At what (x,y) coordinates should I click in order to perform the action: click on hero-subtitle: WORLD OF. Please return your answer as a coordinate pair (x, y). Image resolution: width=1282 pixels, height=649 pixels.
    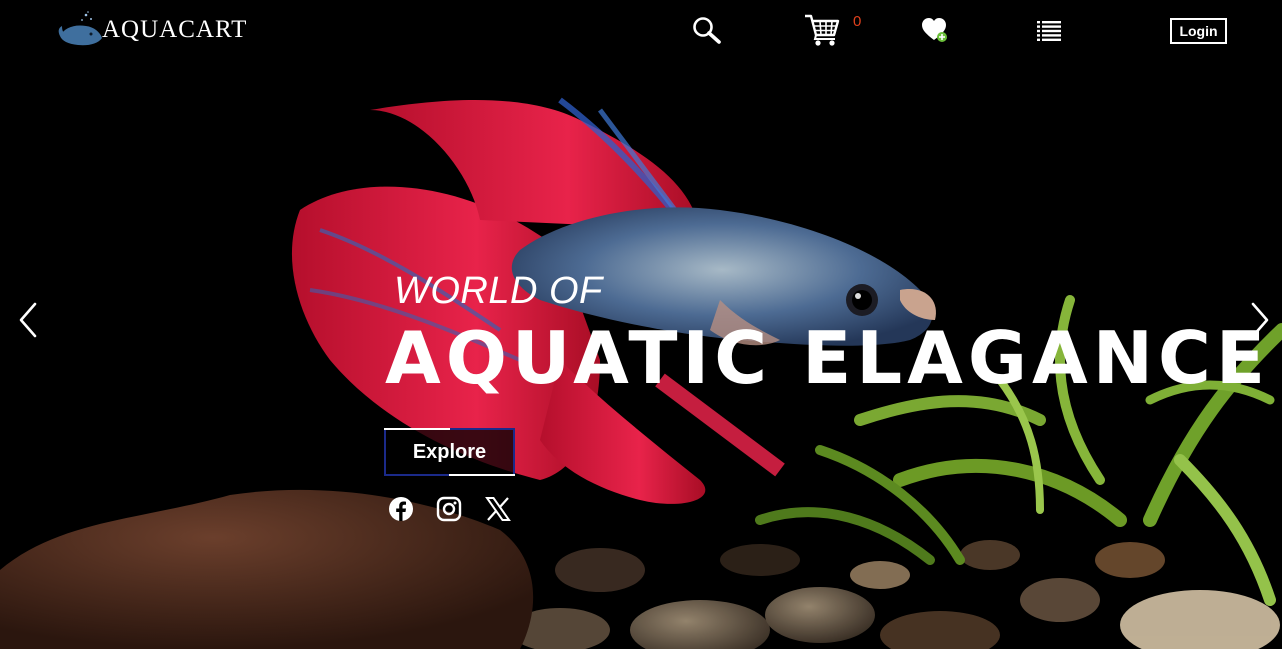
    Looking at the image, I should click on (498, 291).